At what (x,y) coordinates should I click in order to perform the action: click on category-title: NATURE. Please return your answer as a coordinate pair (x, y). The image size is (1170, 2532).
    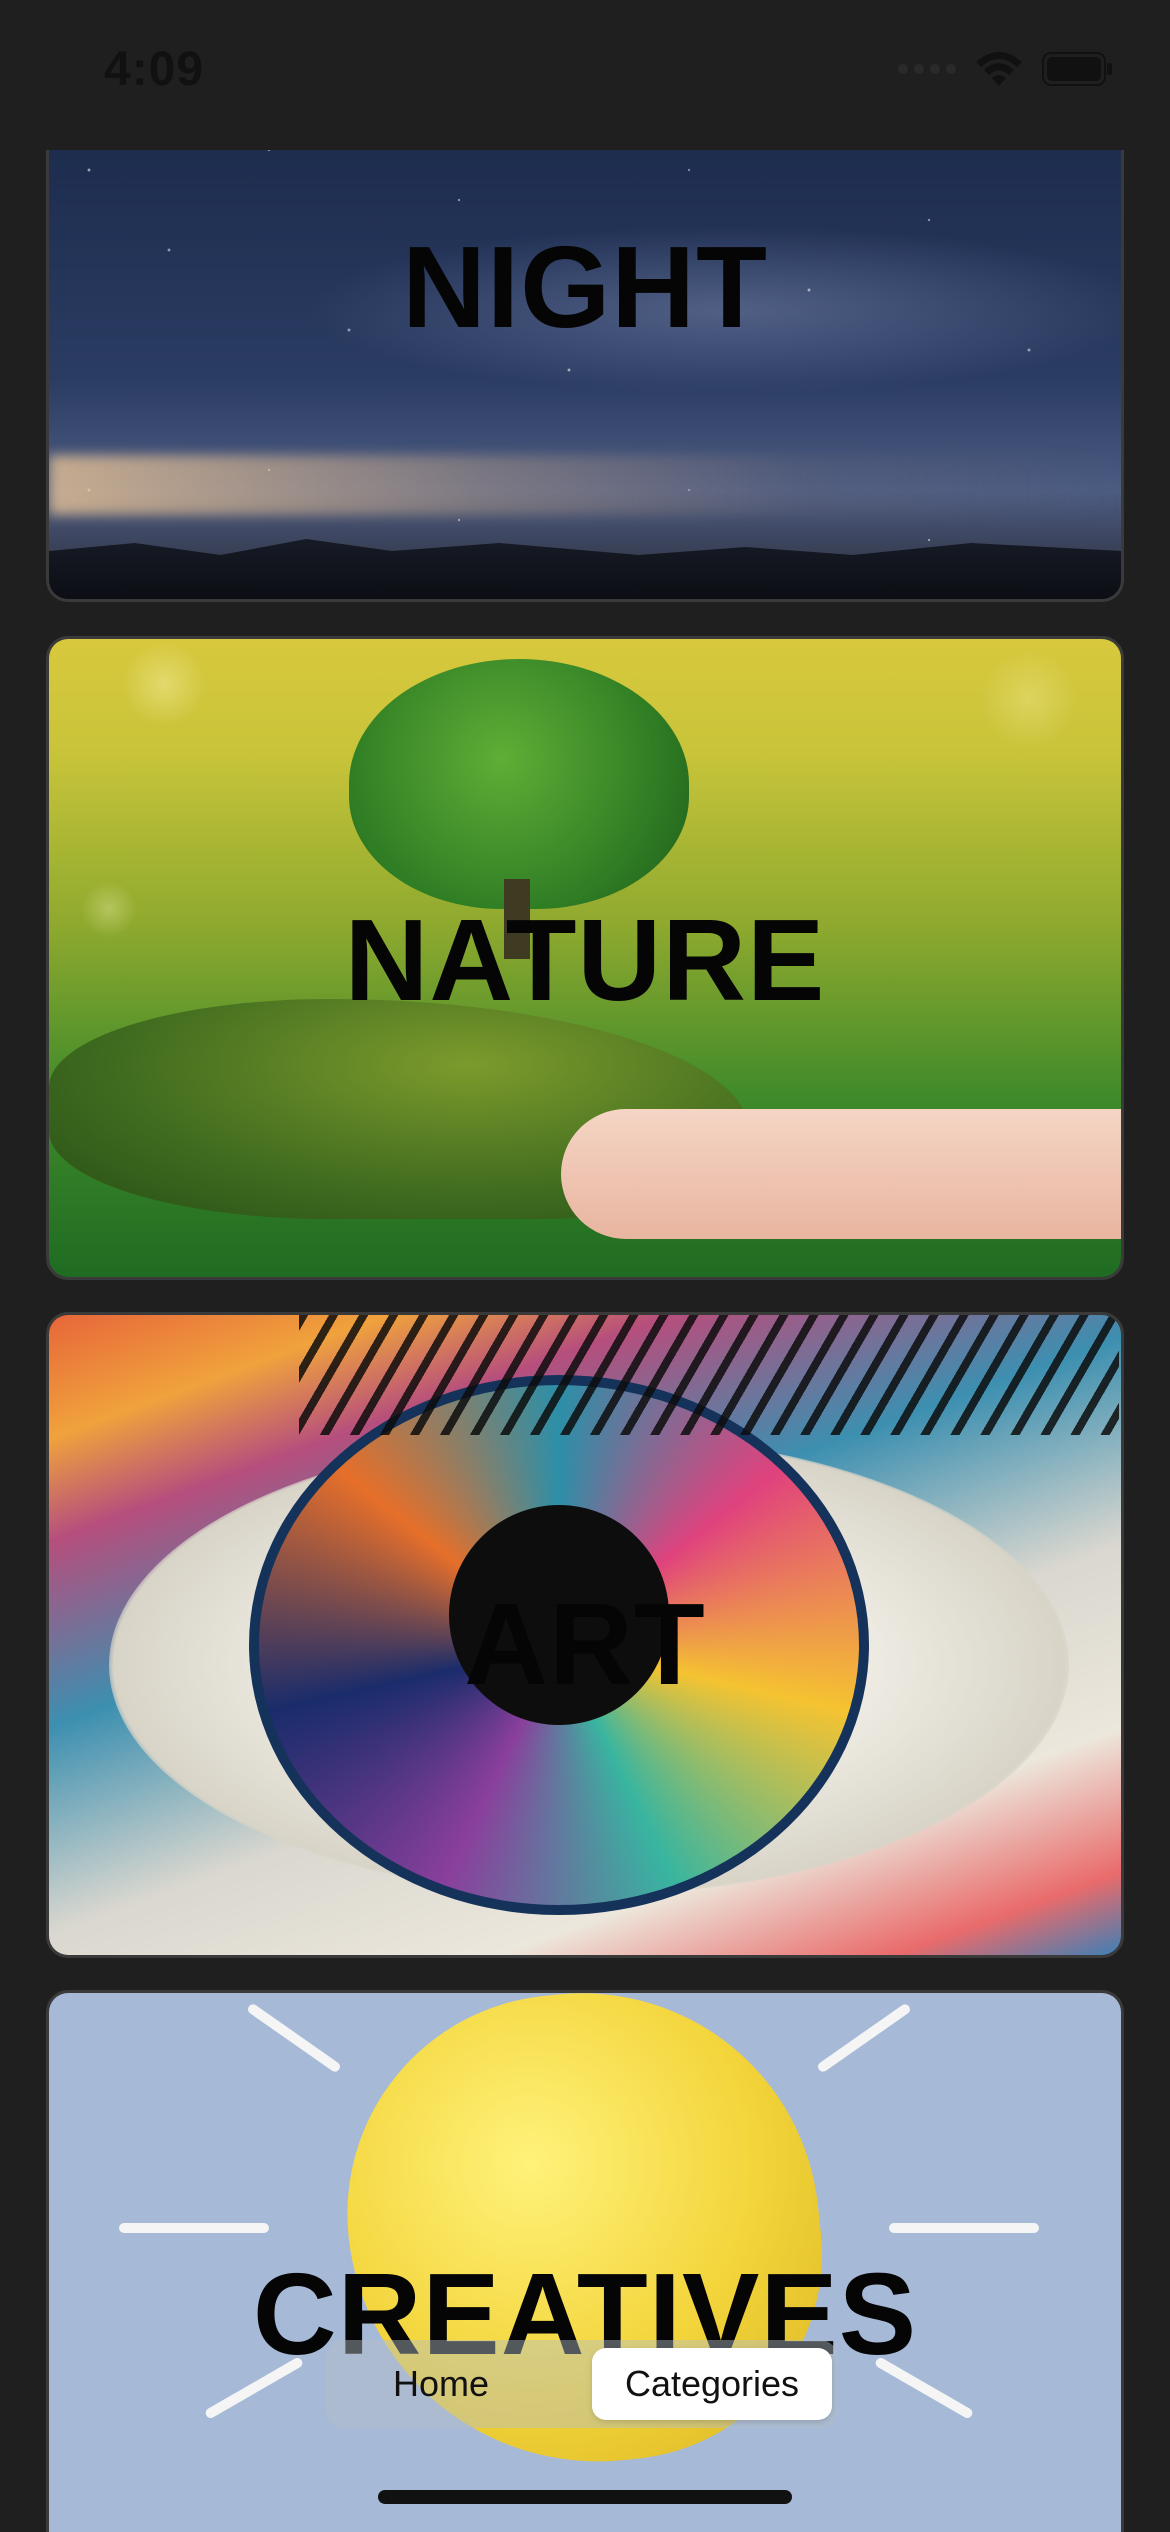
    Looking at the image, I should click on (585, 960).